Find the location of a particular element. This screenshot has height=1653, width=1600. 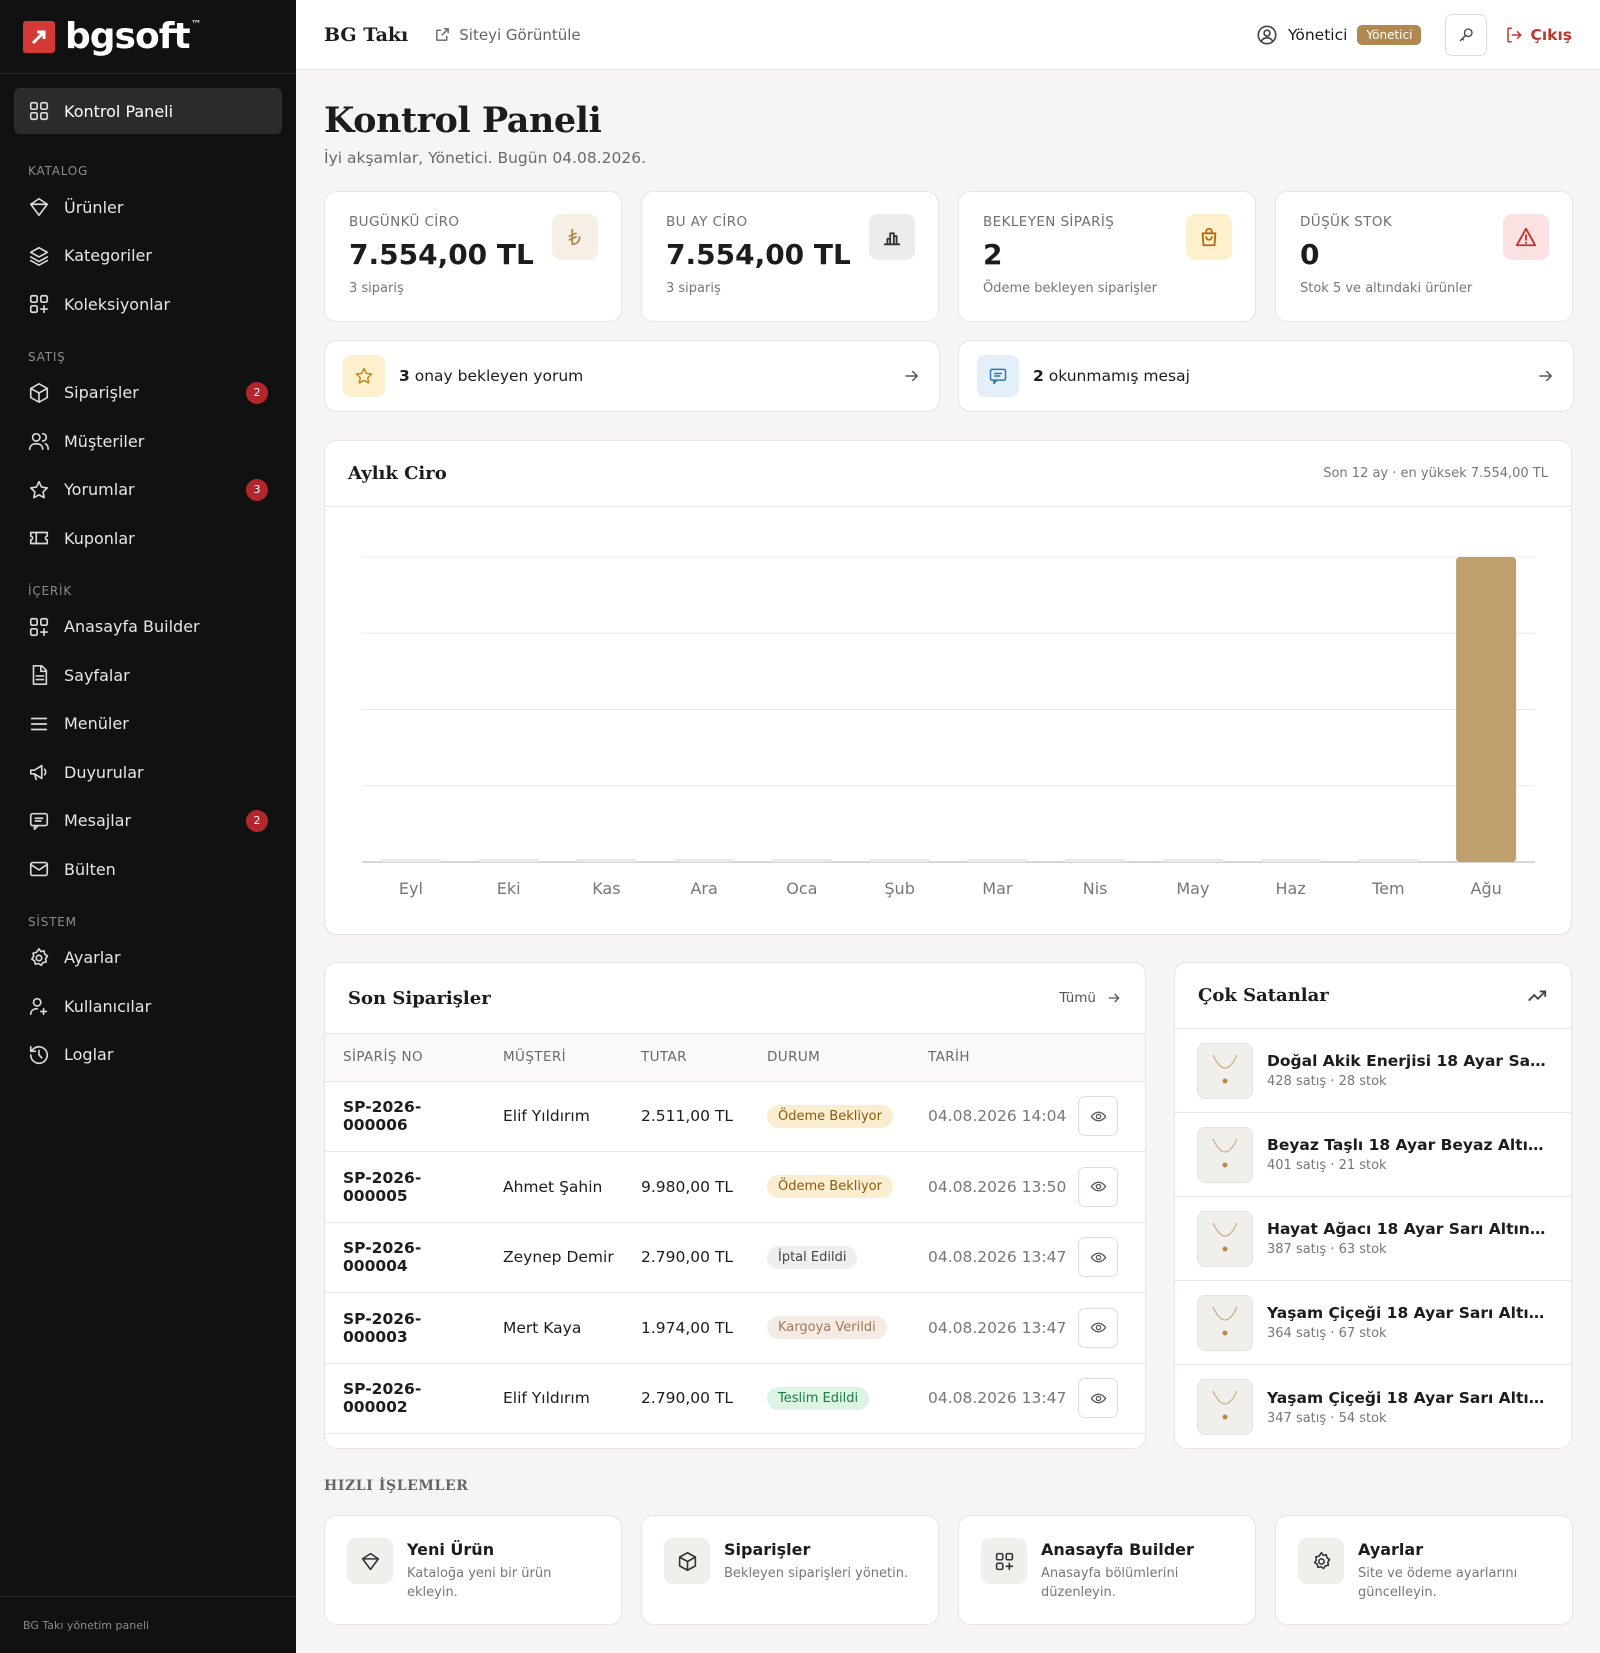

sidebar-item-bülten: Bülten is located at coordinates (148, 869).